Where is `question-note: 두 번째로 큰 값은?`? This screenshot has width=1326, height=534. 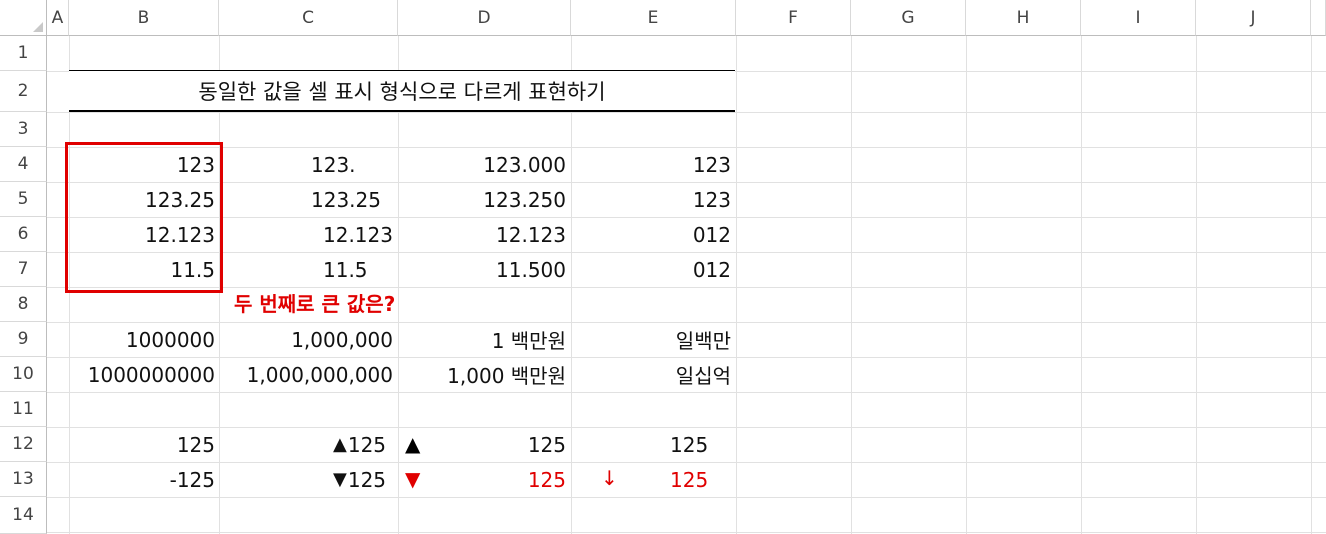 question-note: 두 번째로 큰 값은? is located at coordinates (315, 304).